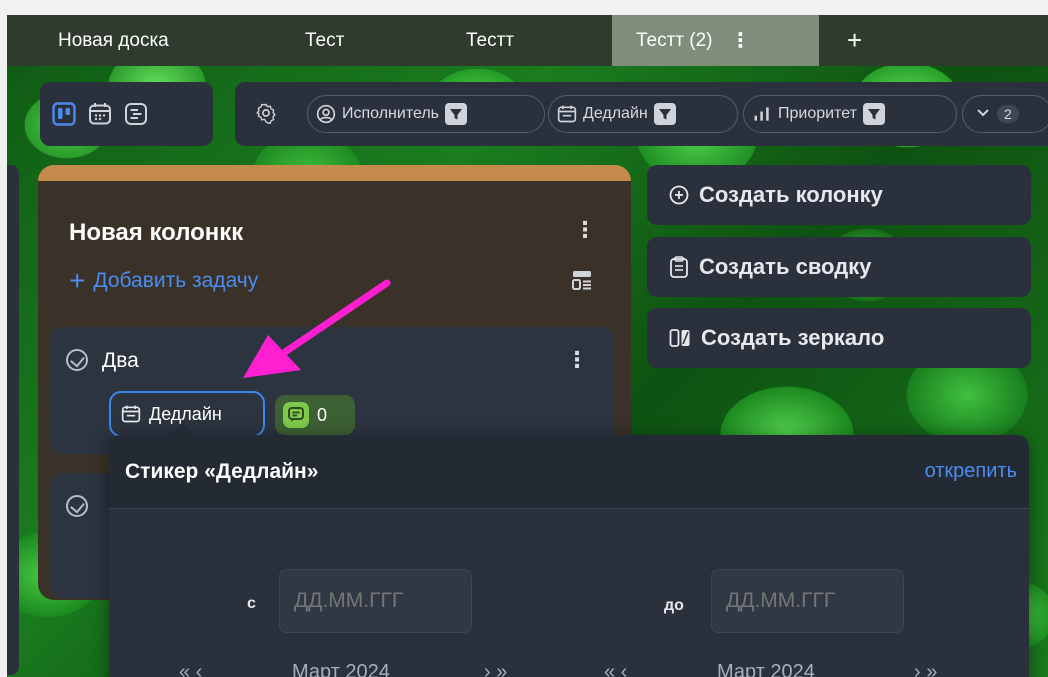 This screenshot has height=677, width=1048. Describe the element at coordinates (136, 114) in the screenshot. I see `list-view-icon` at that location.